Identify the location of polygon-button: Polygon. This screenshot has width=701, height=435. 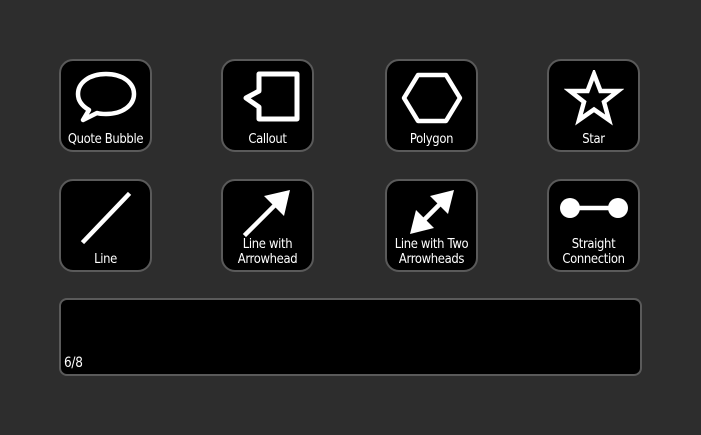
(431, 105).